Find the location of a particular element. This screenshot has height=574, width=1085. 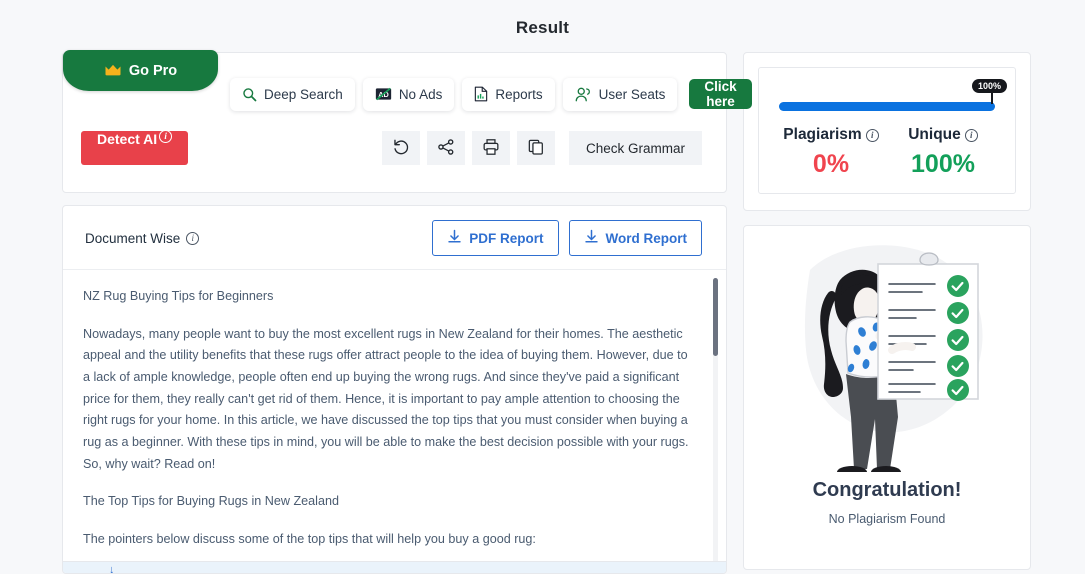

badge-stem is located at coordinates (992, 98).